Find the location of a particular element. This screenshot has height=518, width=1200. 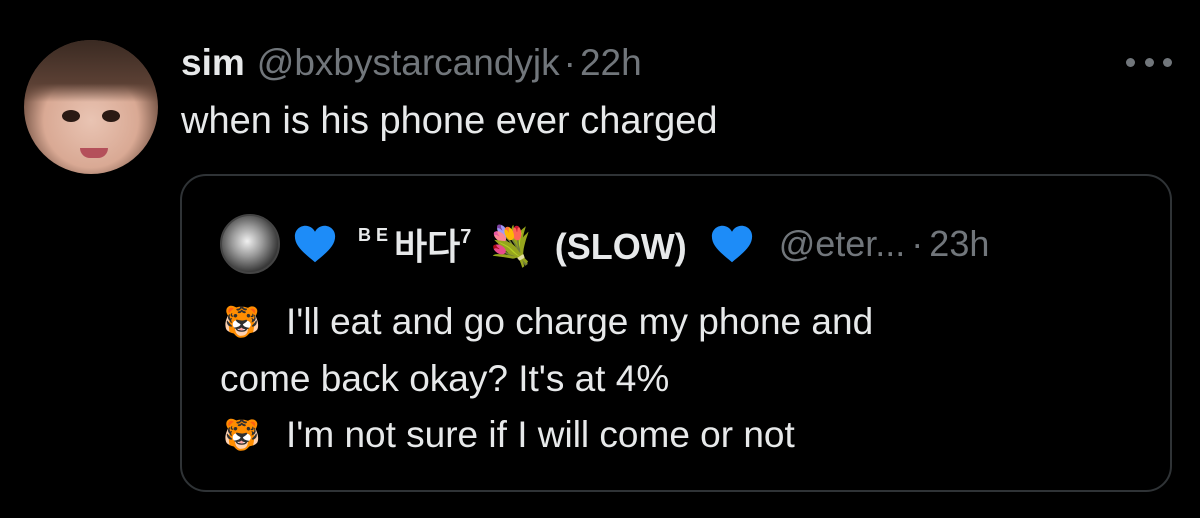

quoted-text-line: 🐯 I'm not sure if I will come or not is located at coordinates (546, 435).